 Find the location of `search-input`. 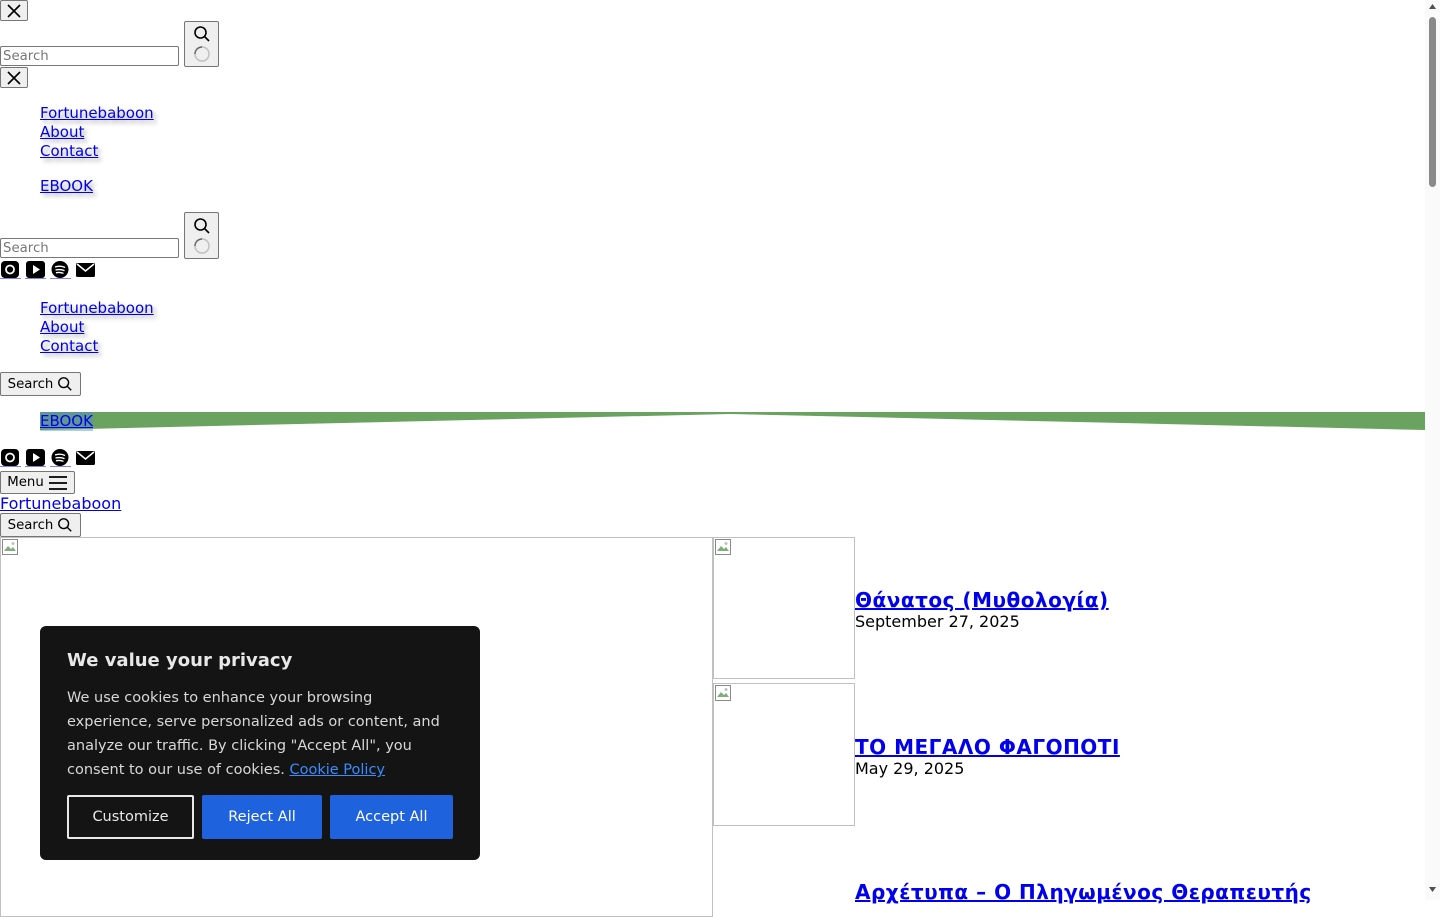

search-input is located at coordinates (89, 56).